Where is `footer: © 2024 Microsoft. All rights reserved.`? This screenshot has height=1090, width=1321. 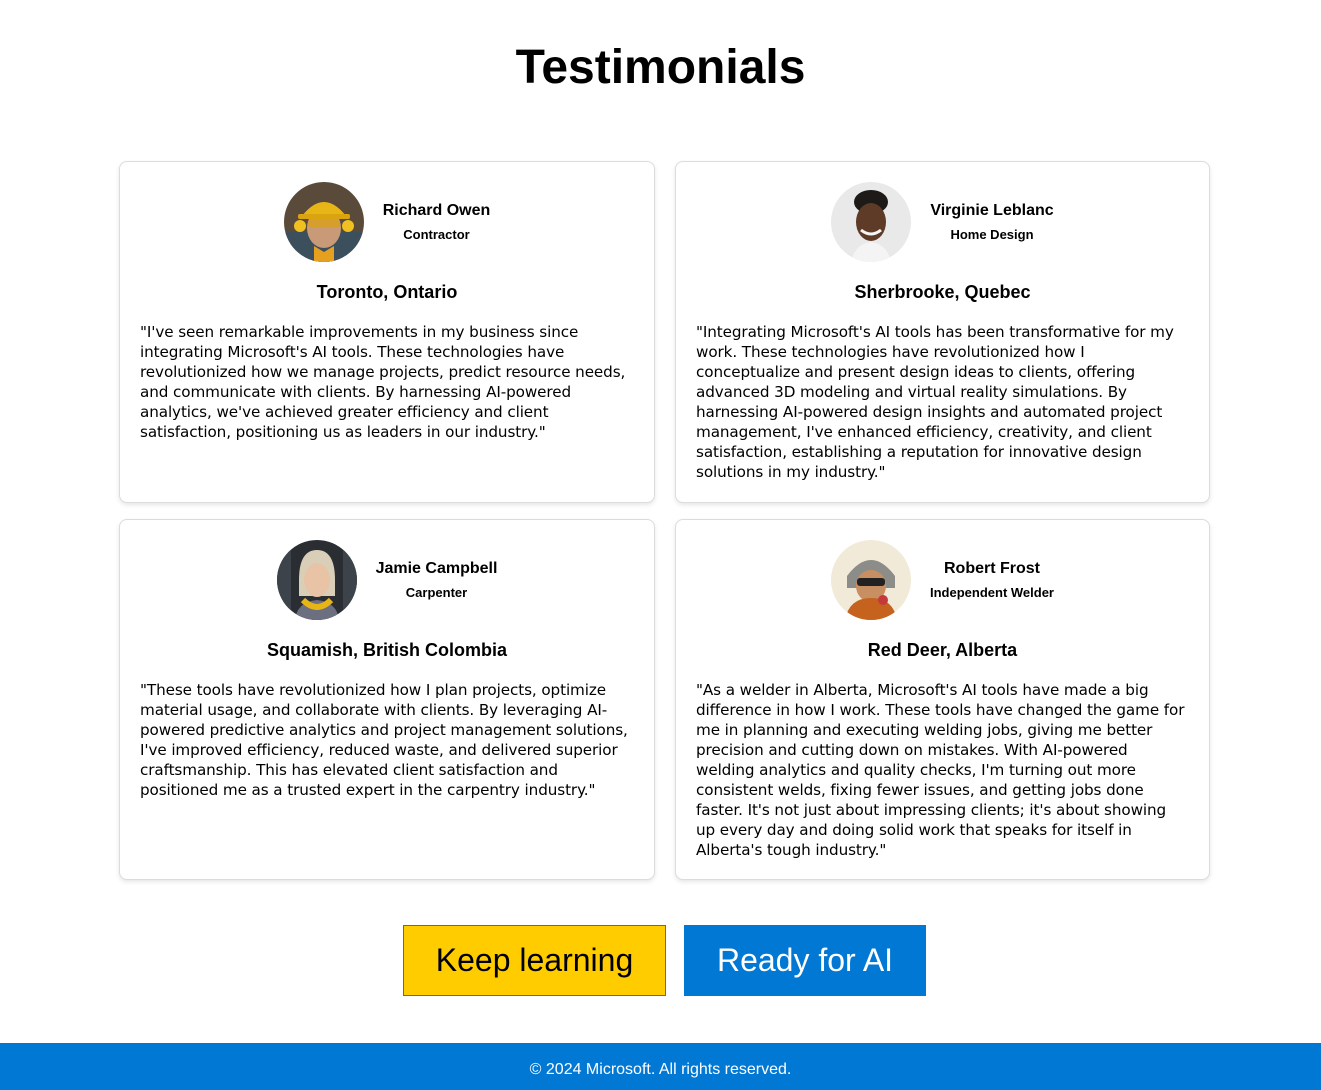
footer: © 2024 Microsoft. All rights reserved. is located at coordinates (660, 1066).